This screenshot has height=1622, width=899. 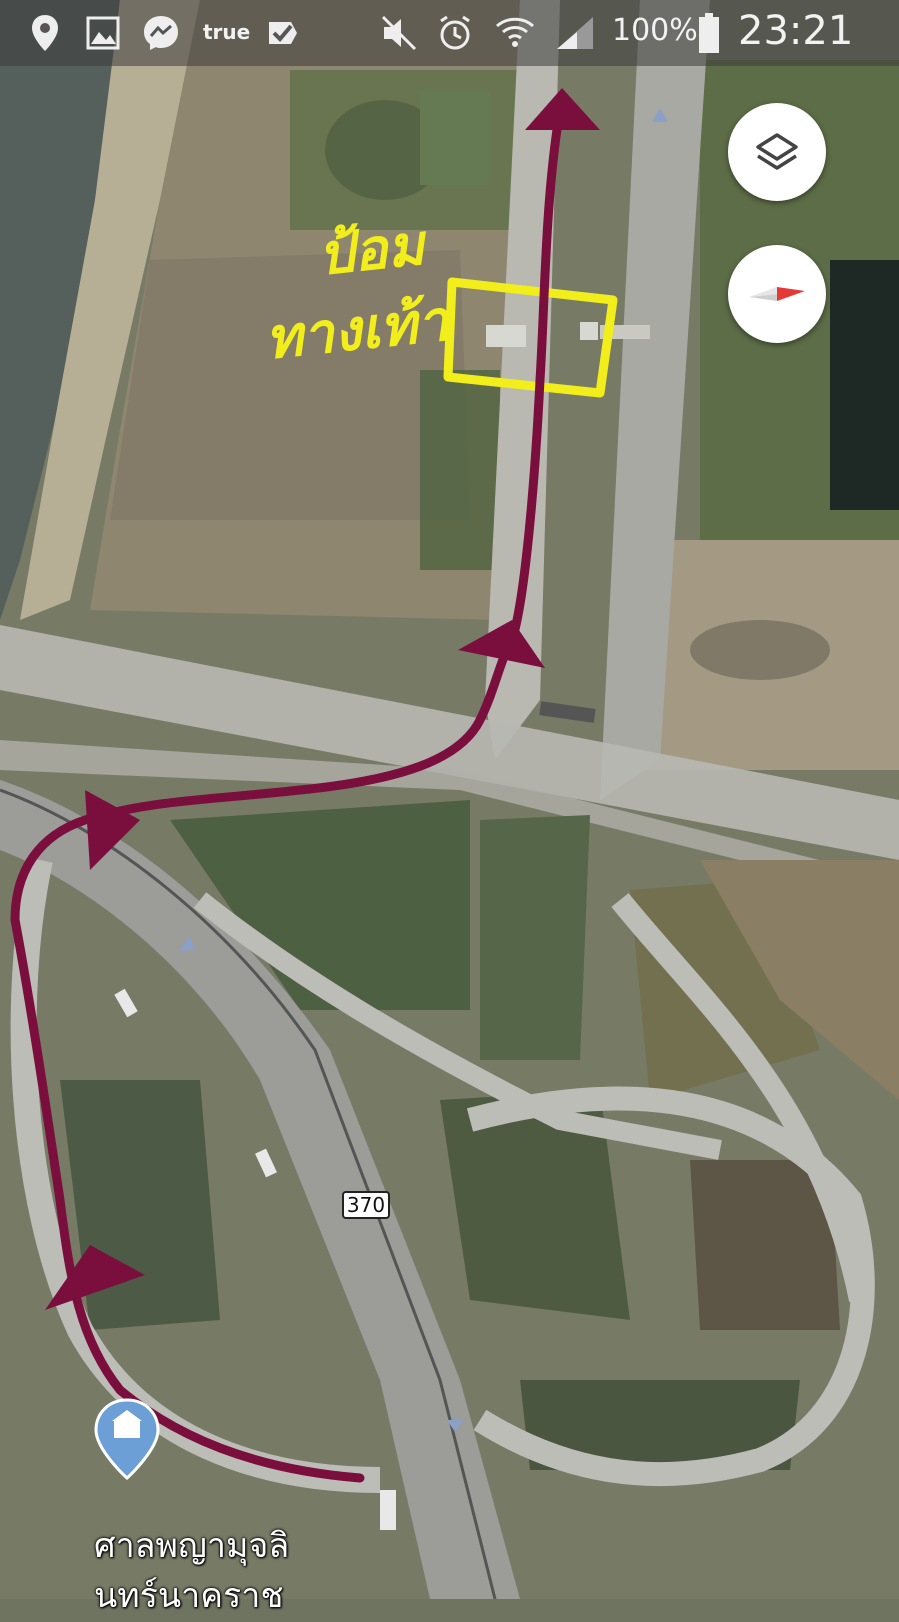 I want to click on road-shield: 370, so click(x=366, y=1205).